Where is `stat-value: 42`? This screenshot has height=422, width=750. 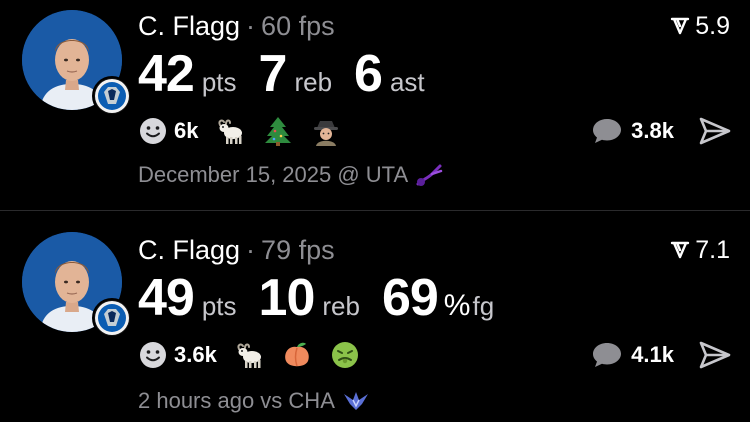 stat-value: 42 is located at coordinates (166, 74).